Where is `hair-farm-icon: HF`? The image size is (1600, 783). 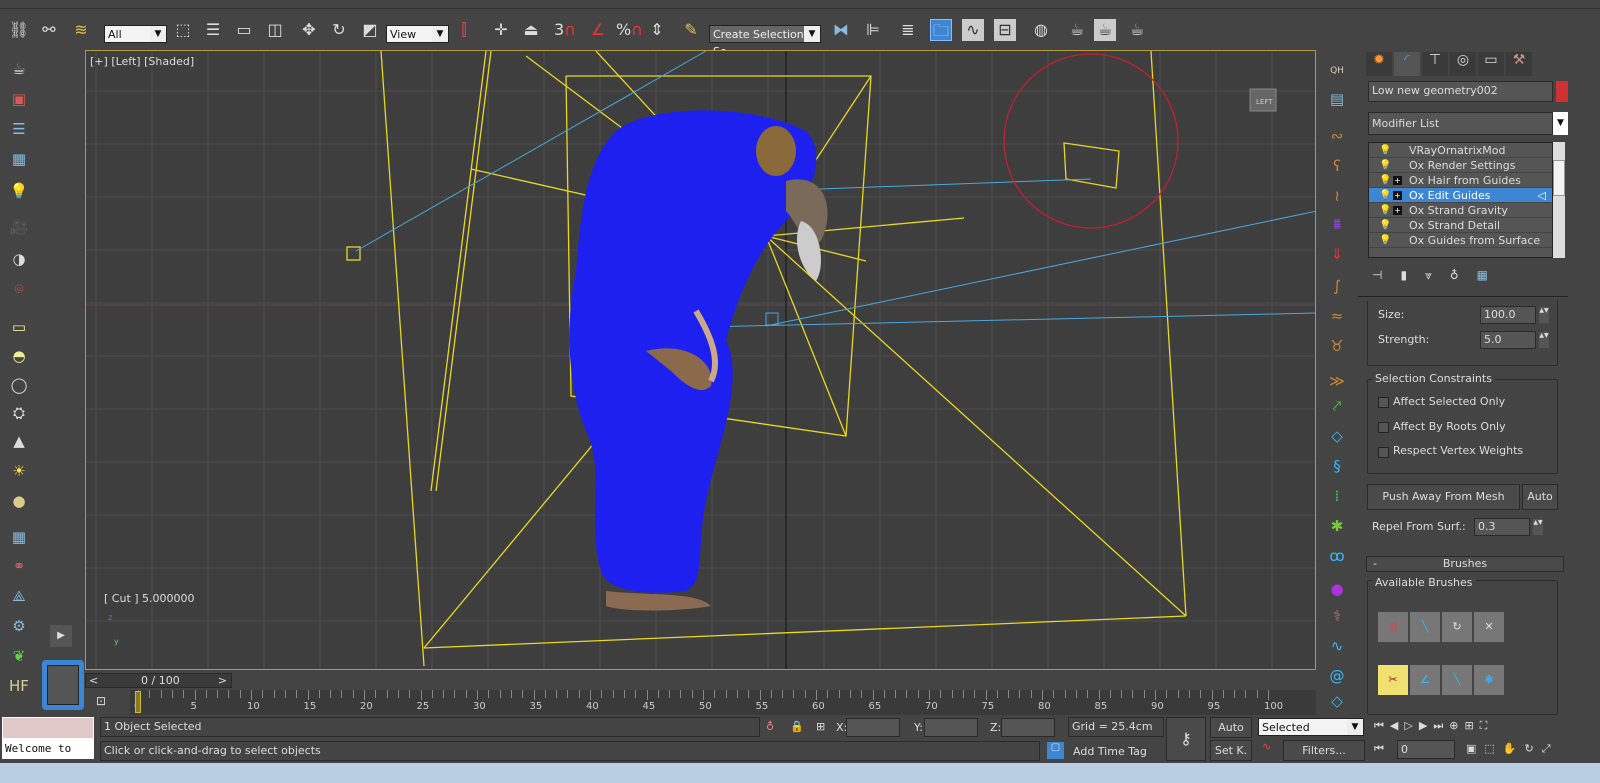 hair-farm-icon: HF is located at coordinates (19, 686).